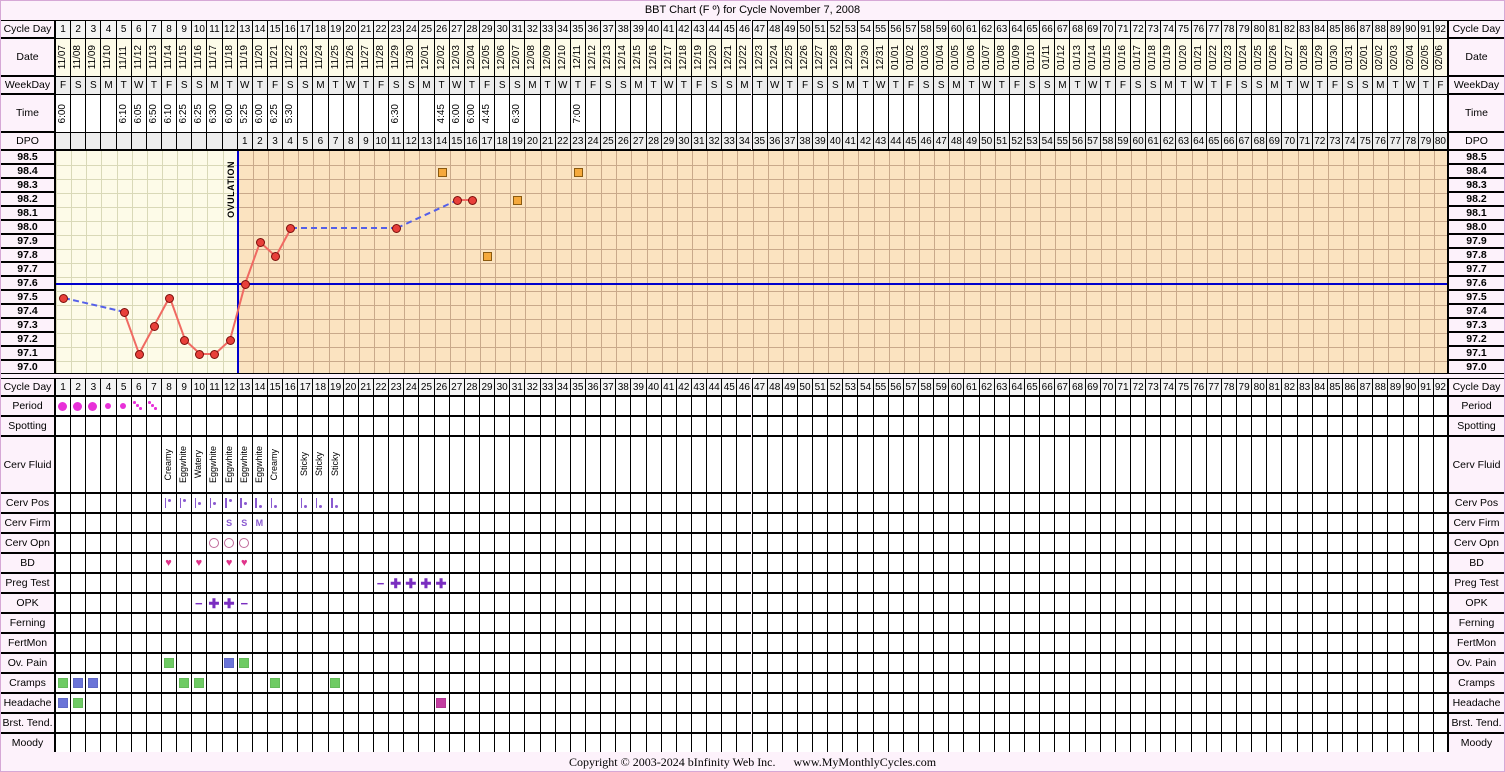 This screenshot has width=1505, height=772. Describe the element at coordinates (426, 583) in the screenshot. I see `preg-test-marker: ✚` at that location.